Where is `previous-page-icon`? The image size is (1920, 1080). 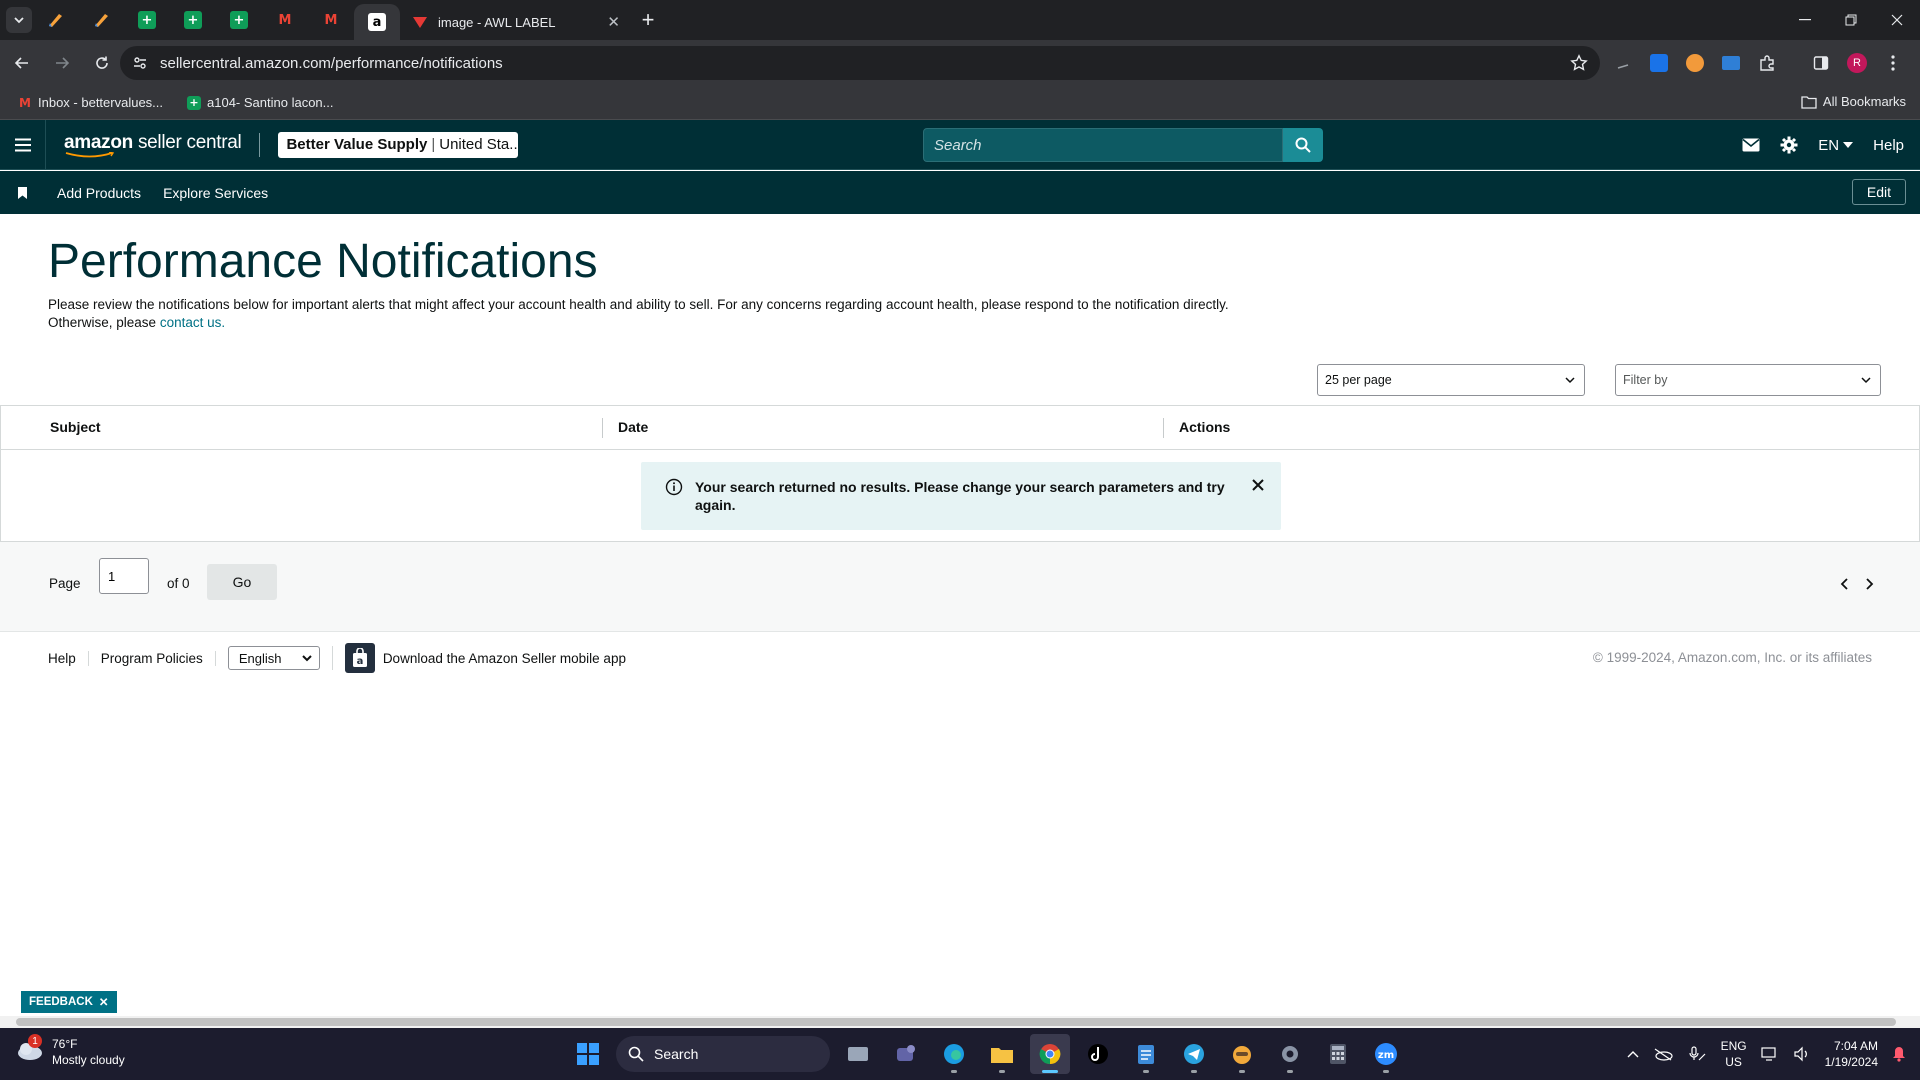 previous-page-icon is located at coordinates (1845, 584).